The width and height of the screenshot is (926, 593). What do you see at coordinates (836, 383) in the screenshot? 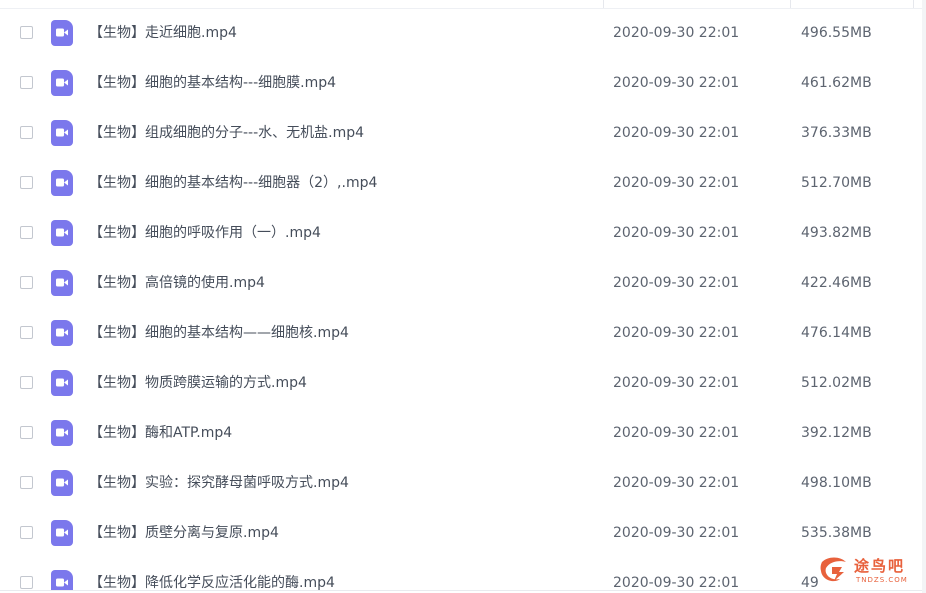
I see `file-size: 512.02MB` at bounding box center [836, 383].